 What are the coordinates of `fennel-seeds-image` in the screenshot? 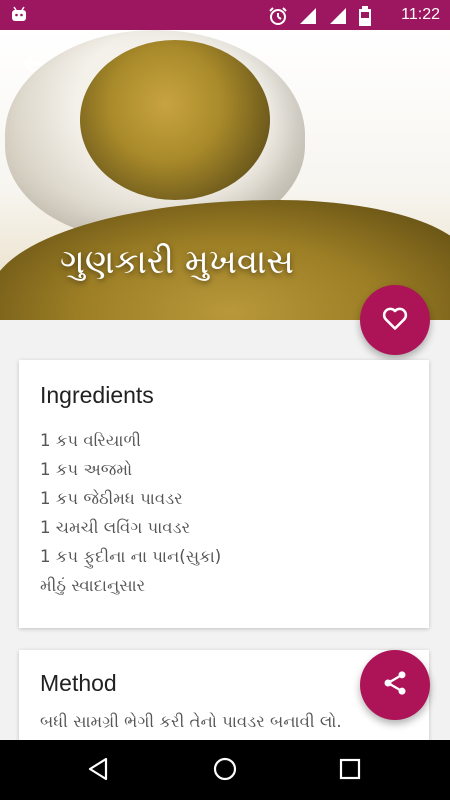 It's located at (175, 120).